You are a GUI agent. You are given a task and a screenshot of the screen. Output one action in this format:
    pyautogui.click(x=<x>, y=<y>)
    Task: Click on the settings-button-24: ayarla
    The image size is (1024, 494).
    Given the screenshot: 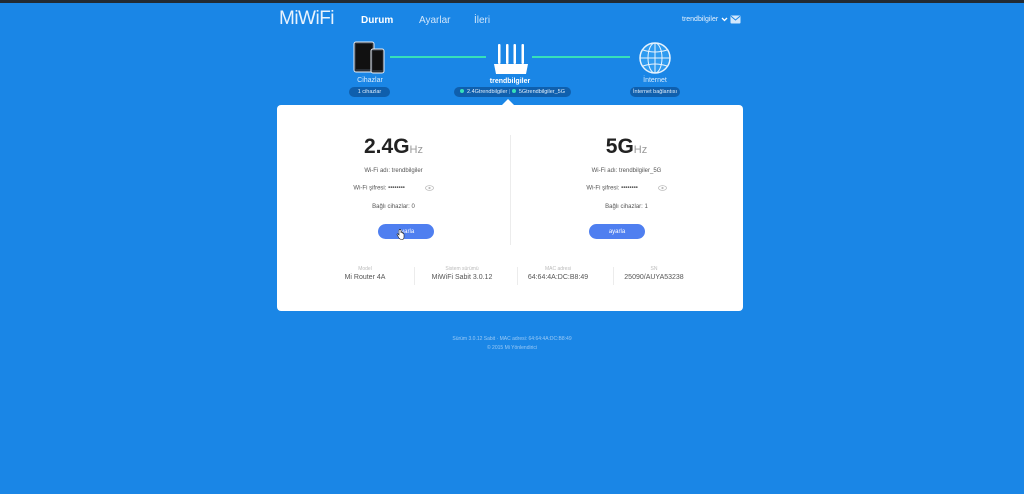 What is the action you would take?
    pyautogui.click(x=406, y=231)
    